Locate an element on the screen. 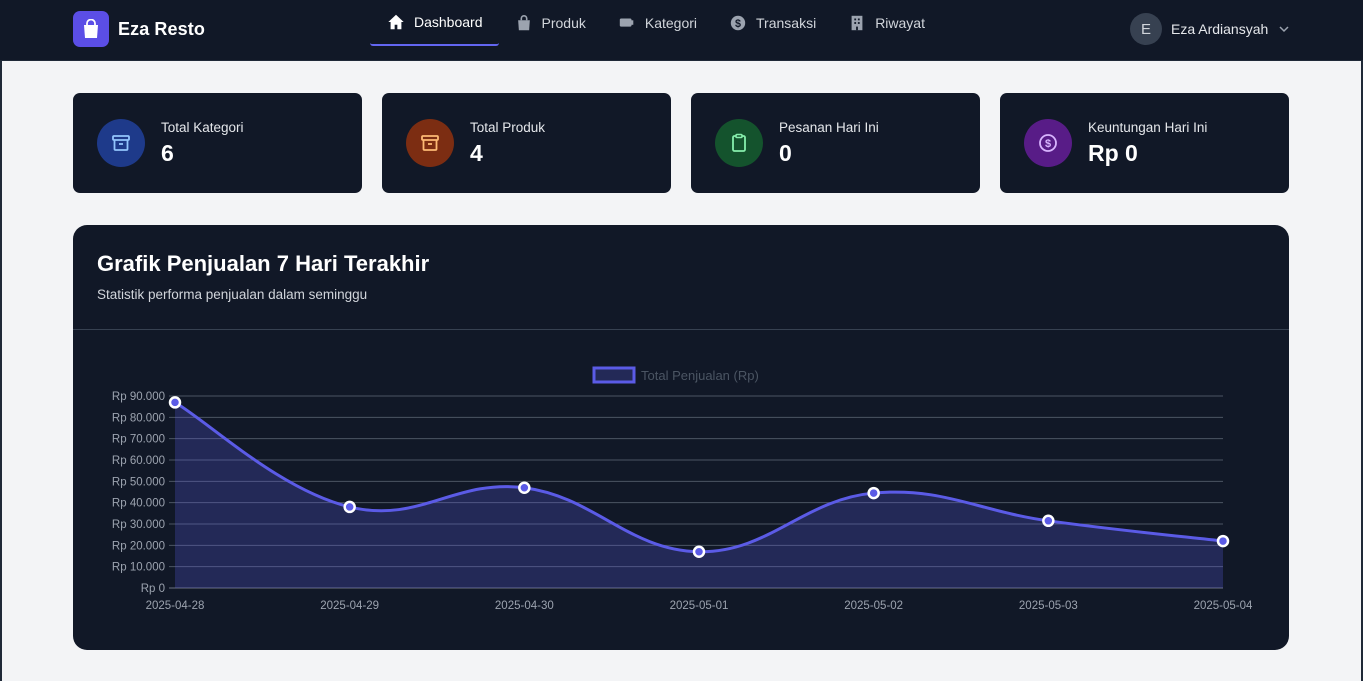  x-tick-label: 2025-04-28 is located at coordinates (175, 606).